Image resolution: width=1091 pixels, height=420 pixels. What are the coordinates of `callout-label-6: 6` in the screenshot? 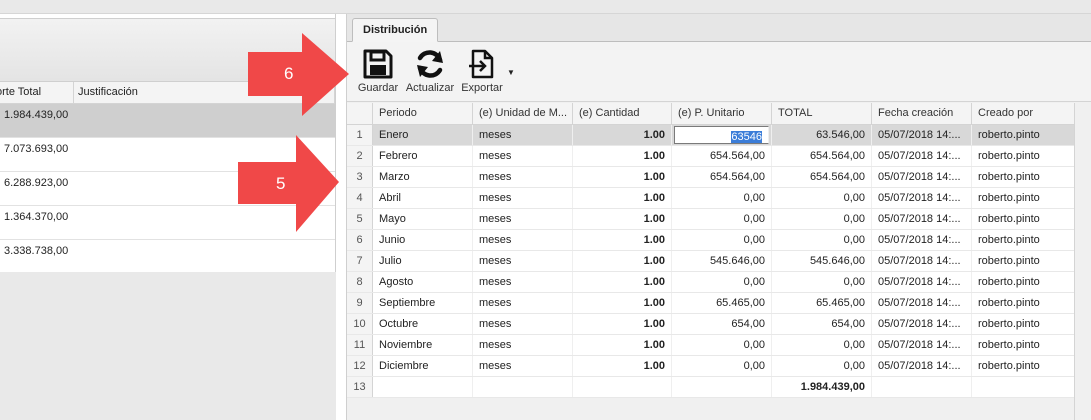 It's located at (289, 73).